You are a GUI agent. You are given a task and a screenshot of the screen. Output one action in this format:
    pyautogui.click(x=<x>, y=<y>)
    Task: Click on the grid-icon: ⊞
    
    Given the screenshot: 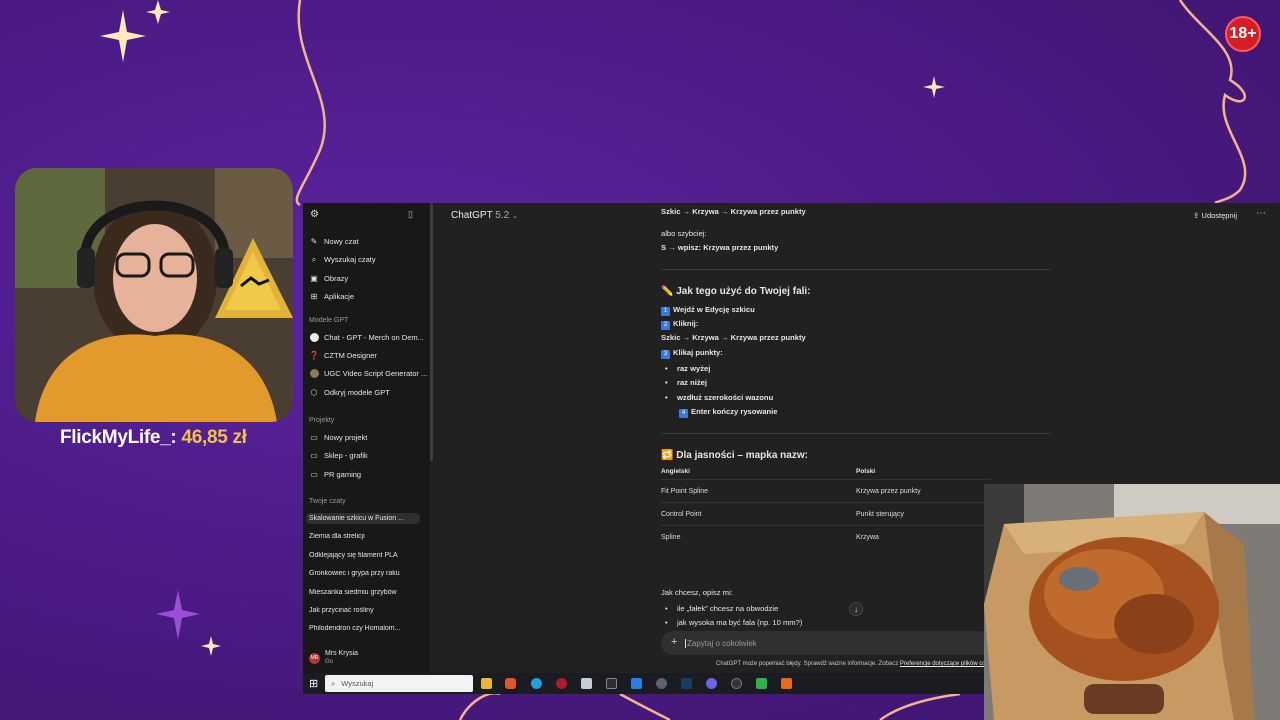 What is the action you would take?
    pyautogui.click(x=314, y=296)
    